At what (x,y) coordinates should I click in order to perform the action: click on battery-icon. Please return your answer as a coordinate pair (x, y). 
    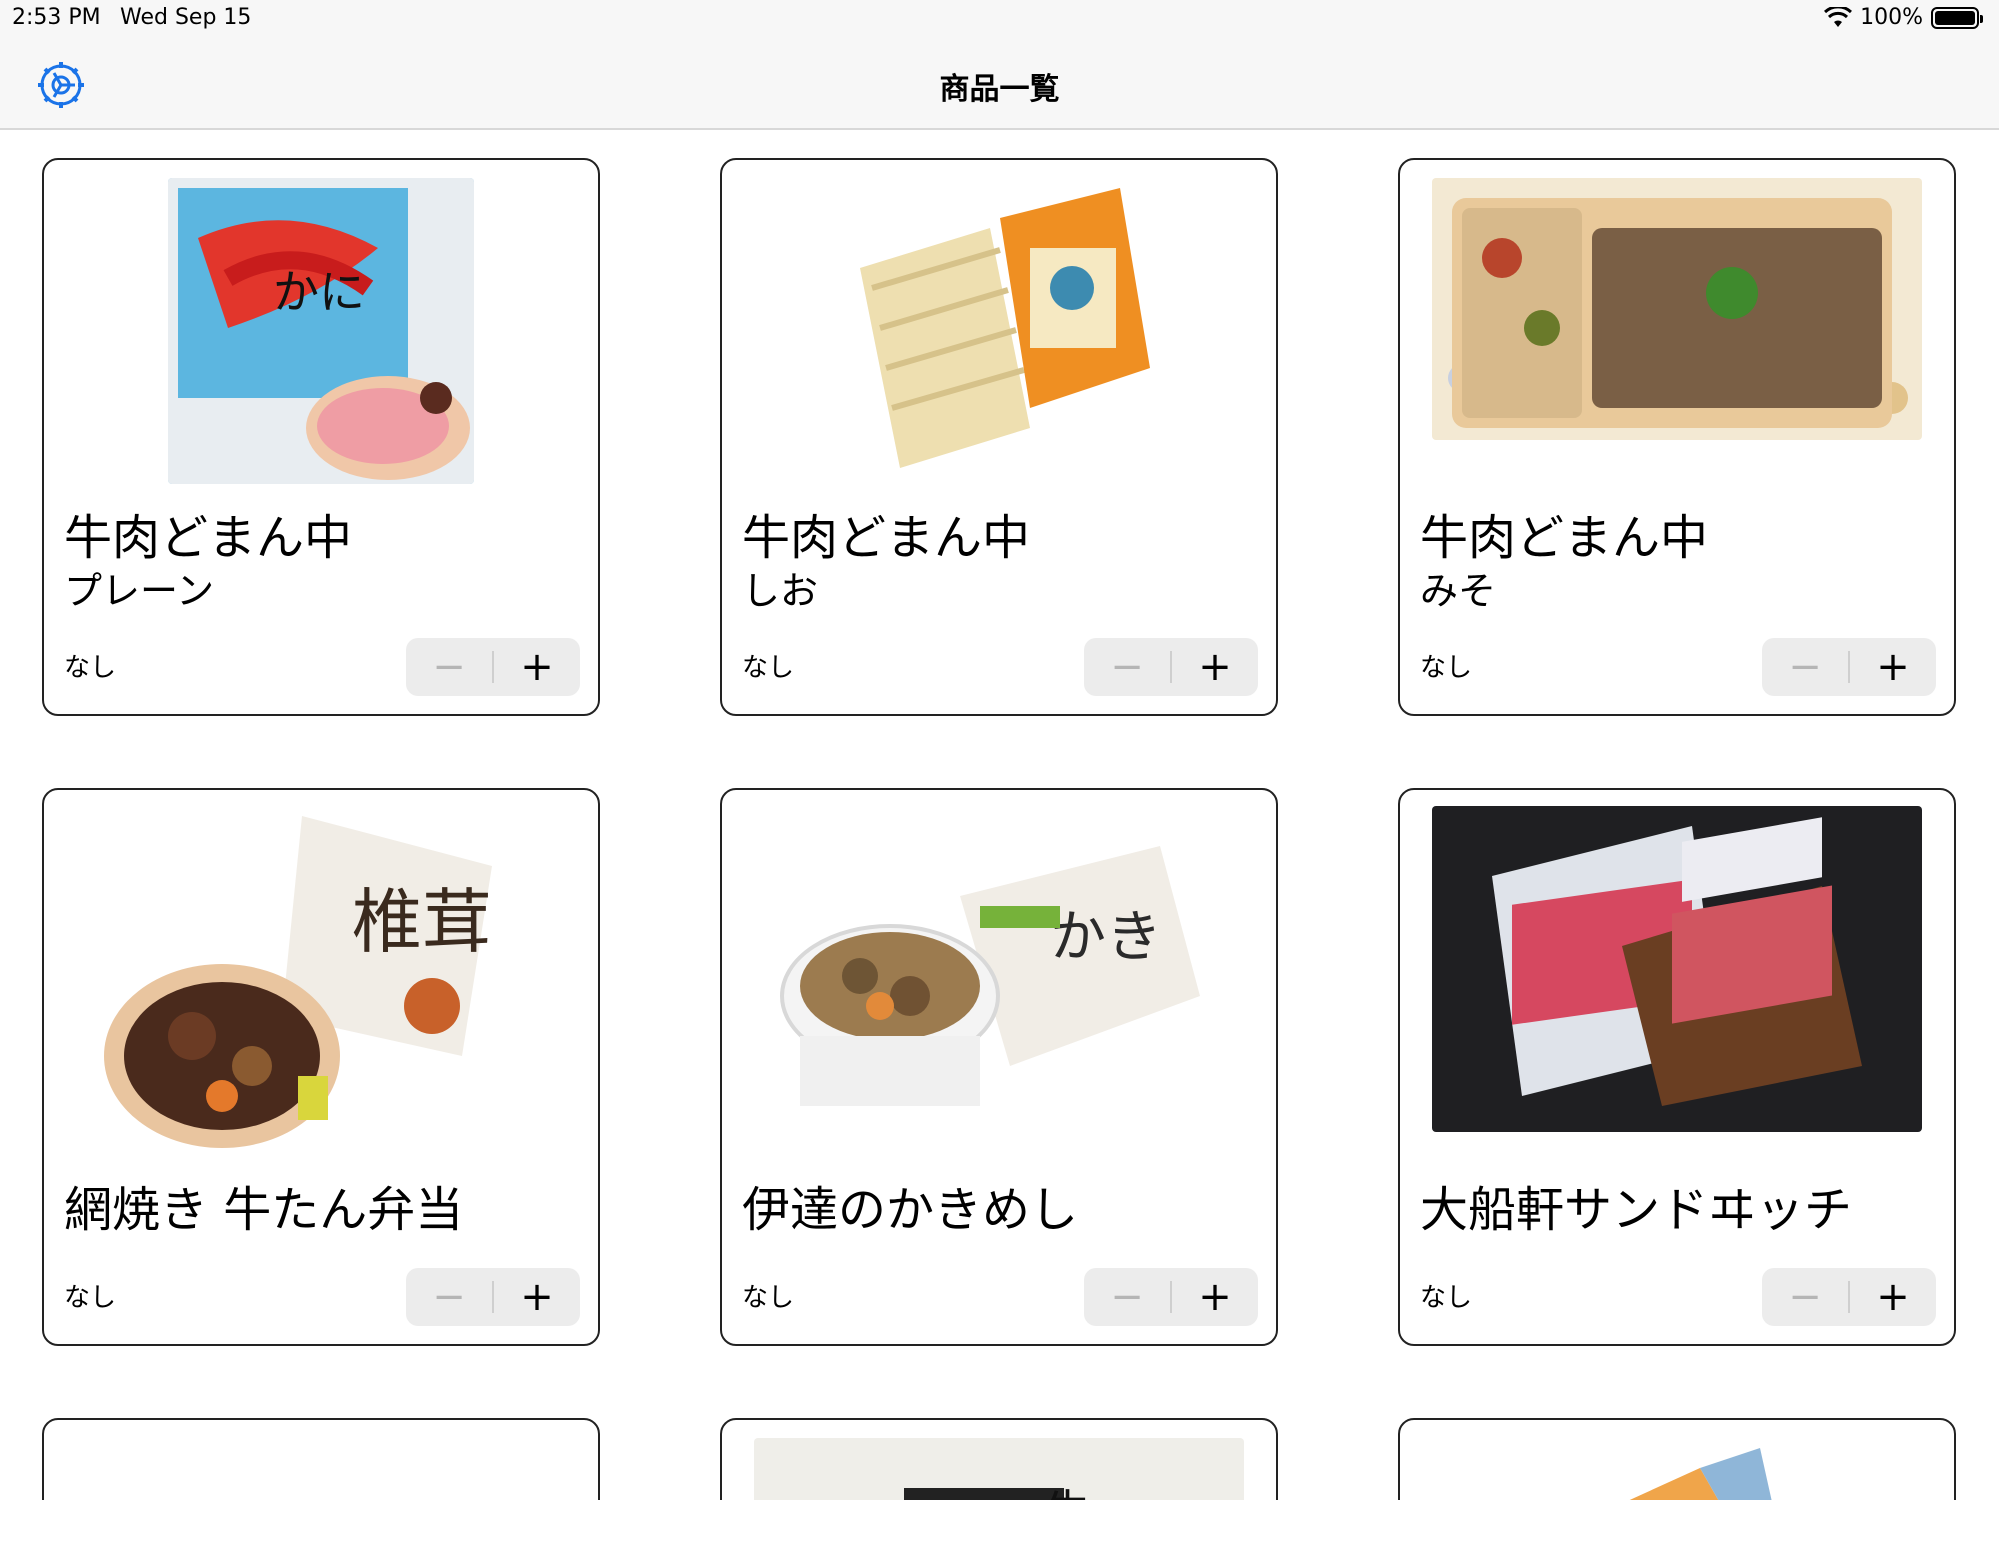
    Looking at the image, I should click on (1957, 17).